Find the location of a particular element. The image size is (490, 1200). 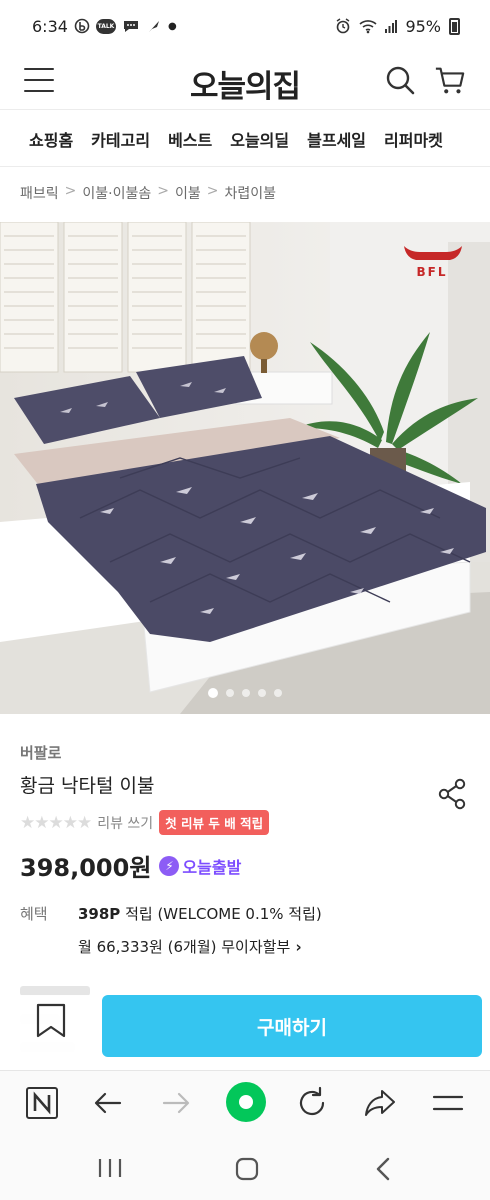

recents-icon is located at coordinates (110, 1168).